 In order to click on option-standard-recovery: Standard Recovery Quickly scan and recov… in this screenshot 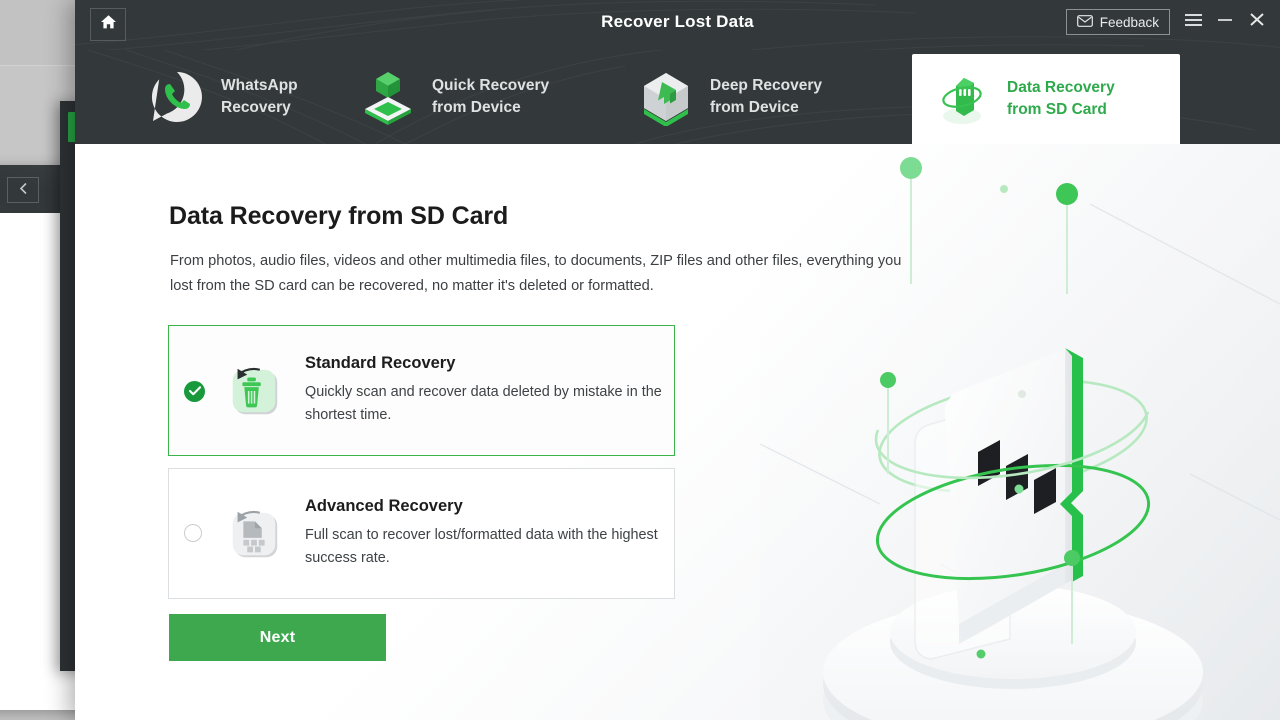, I will do `click(421, 390)`.